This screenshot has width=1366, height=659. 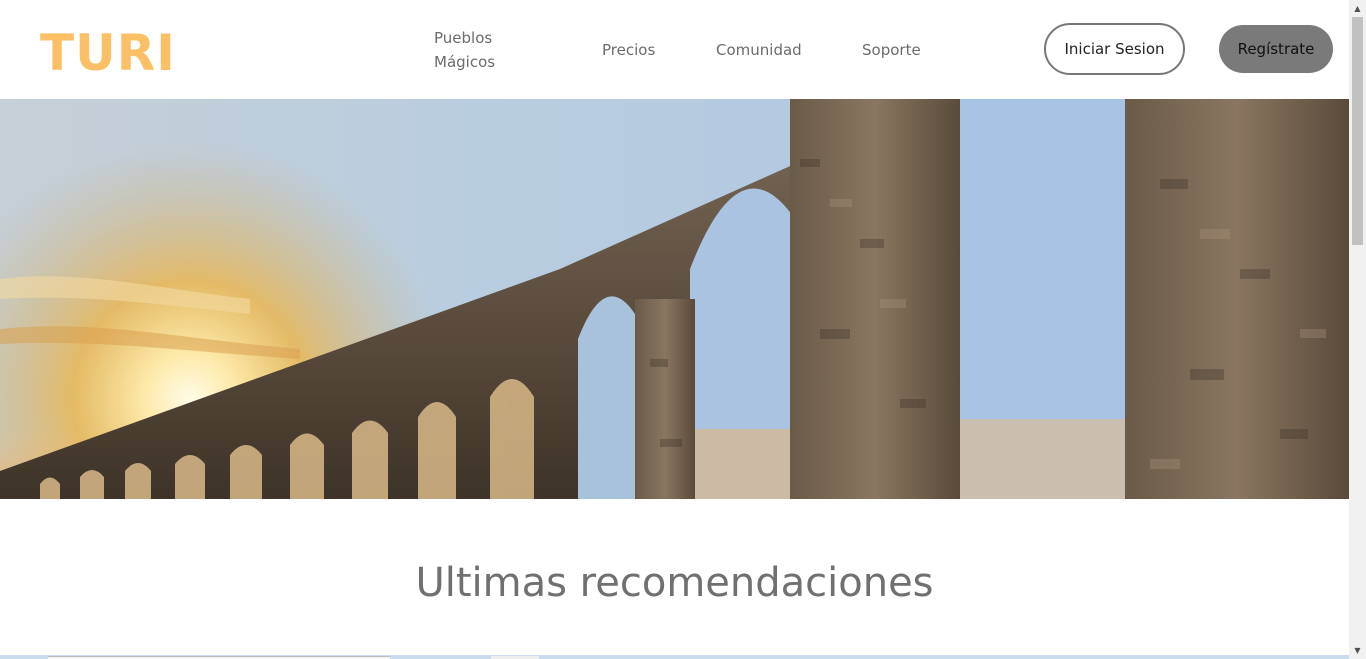 What do you see at coordinates (1357, 8) in the screenshot?
I see `scroll-up-arrow-icon: ▲` at bounding box center [1357, 8].